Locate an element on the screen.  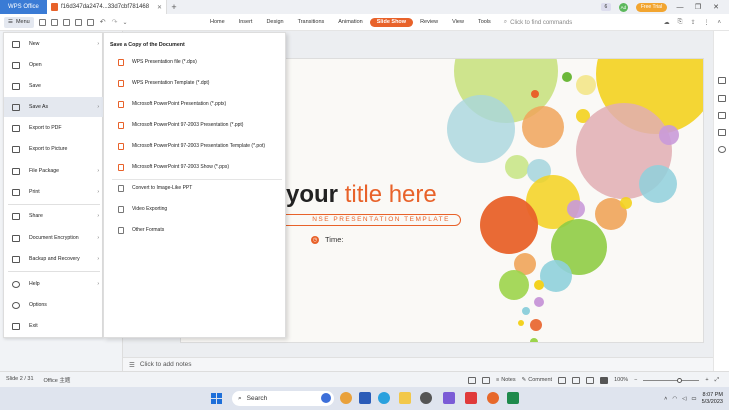
menu-button: ☰ Menu is located at coordinates (19, 22).